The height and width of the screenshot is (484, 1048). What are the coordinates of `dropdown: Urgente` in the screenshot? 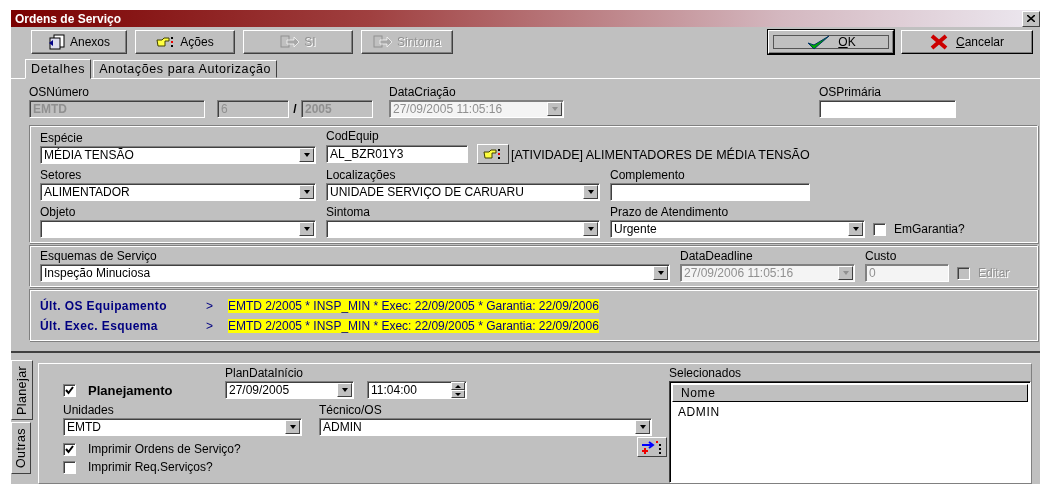 It's located at (737, 229).